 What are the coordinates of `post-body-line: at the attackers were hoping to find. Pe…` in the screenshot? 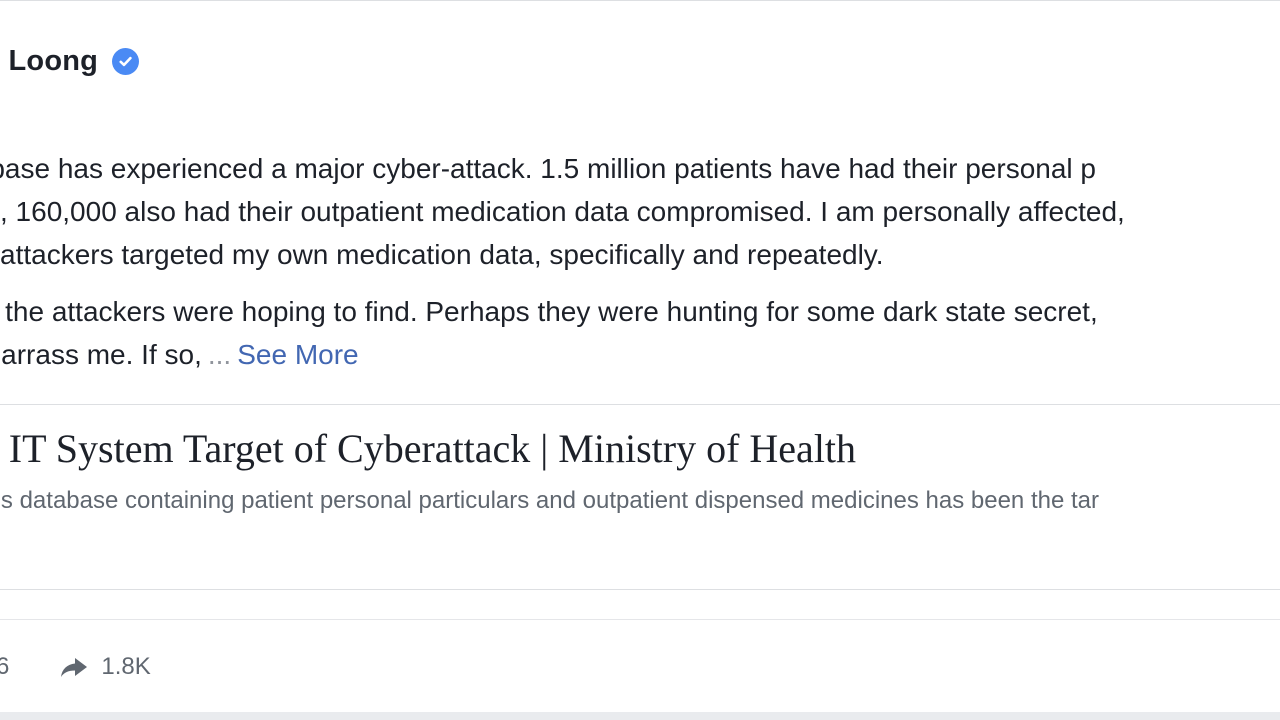 It's located at (549, 311).